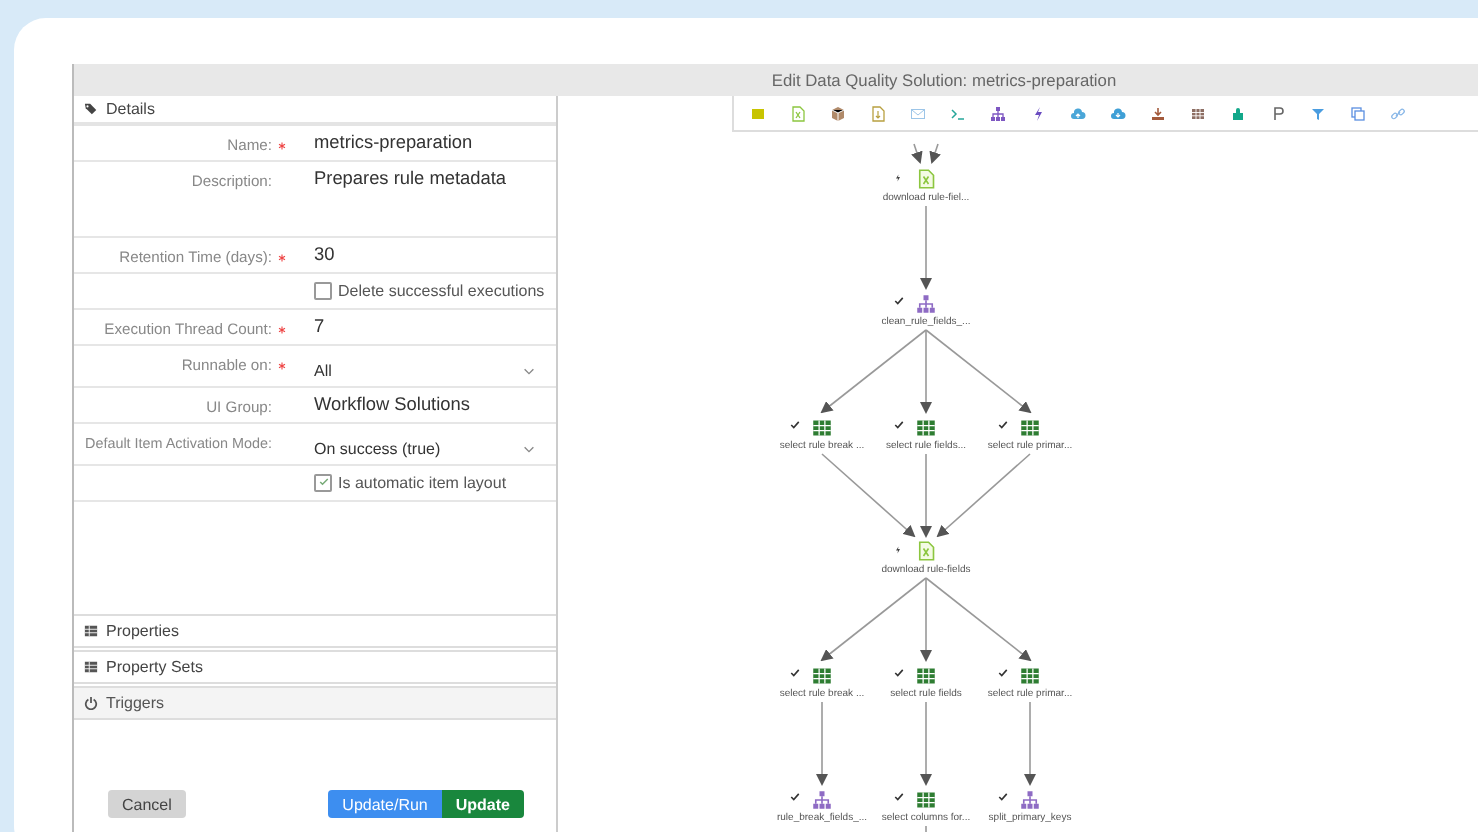 This screenshot has height=832, width=1478. What do you see at coordinates (429, 404) in the screenshot?
I see `text-field: Workflow Solutions` at bounding box center [429, 404].